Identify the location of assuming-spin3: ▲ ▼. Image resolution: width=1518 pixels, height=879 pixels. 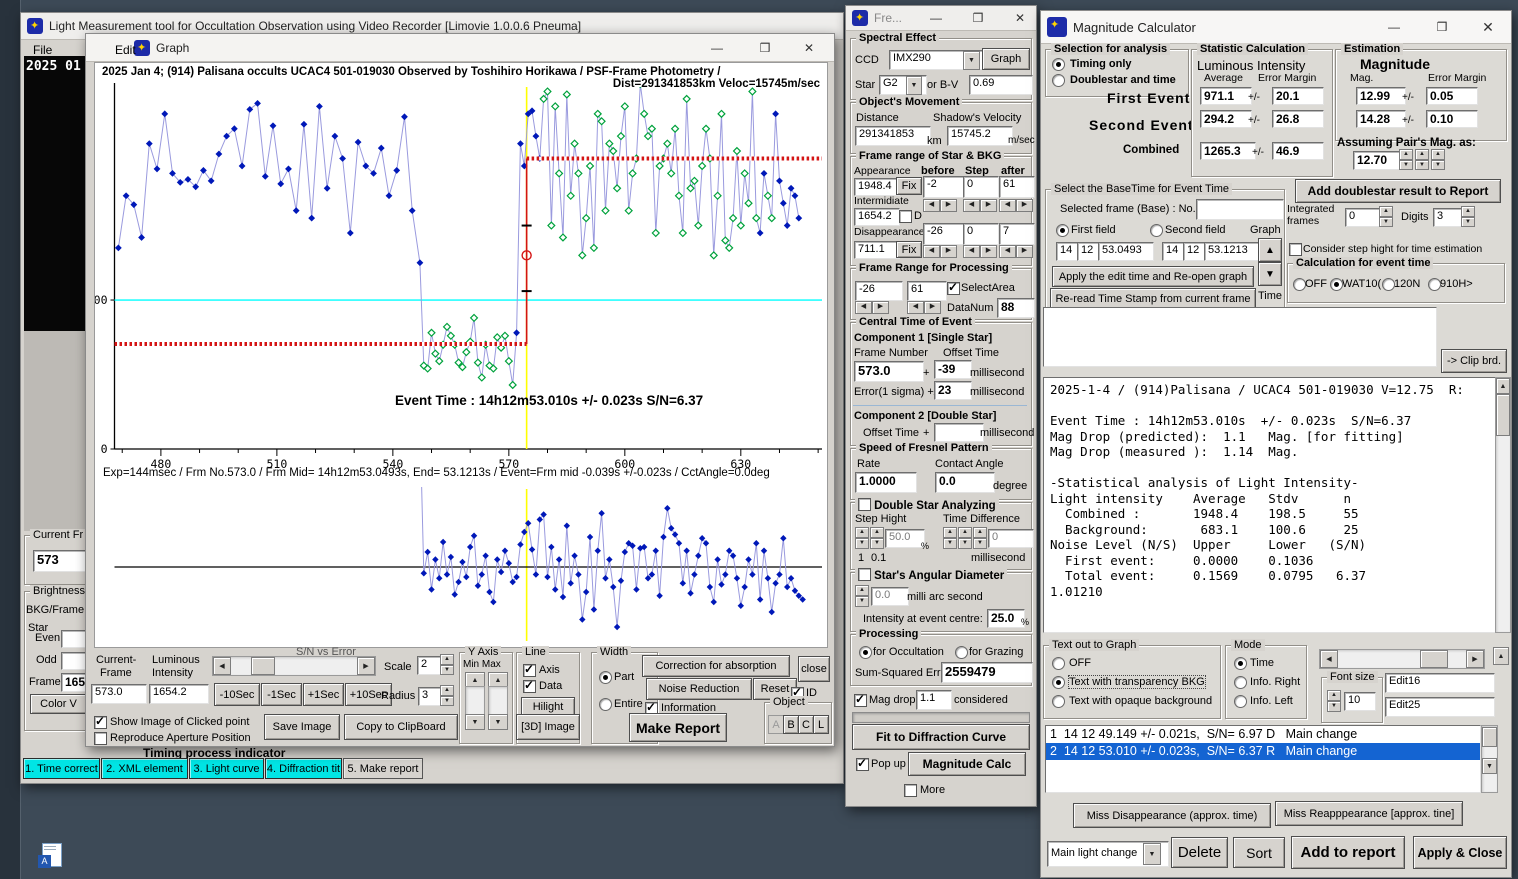
(1438, 159).